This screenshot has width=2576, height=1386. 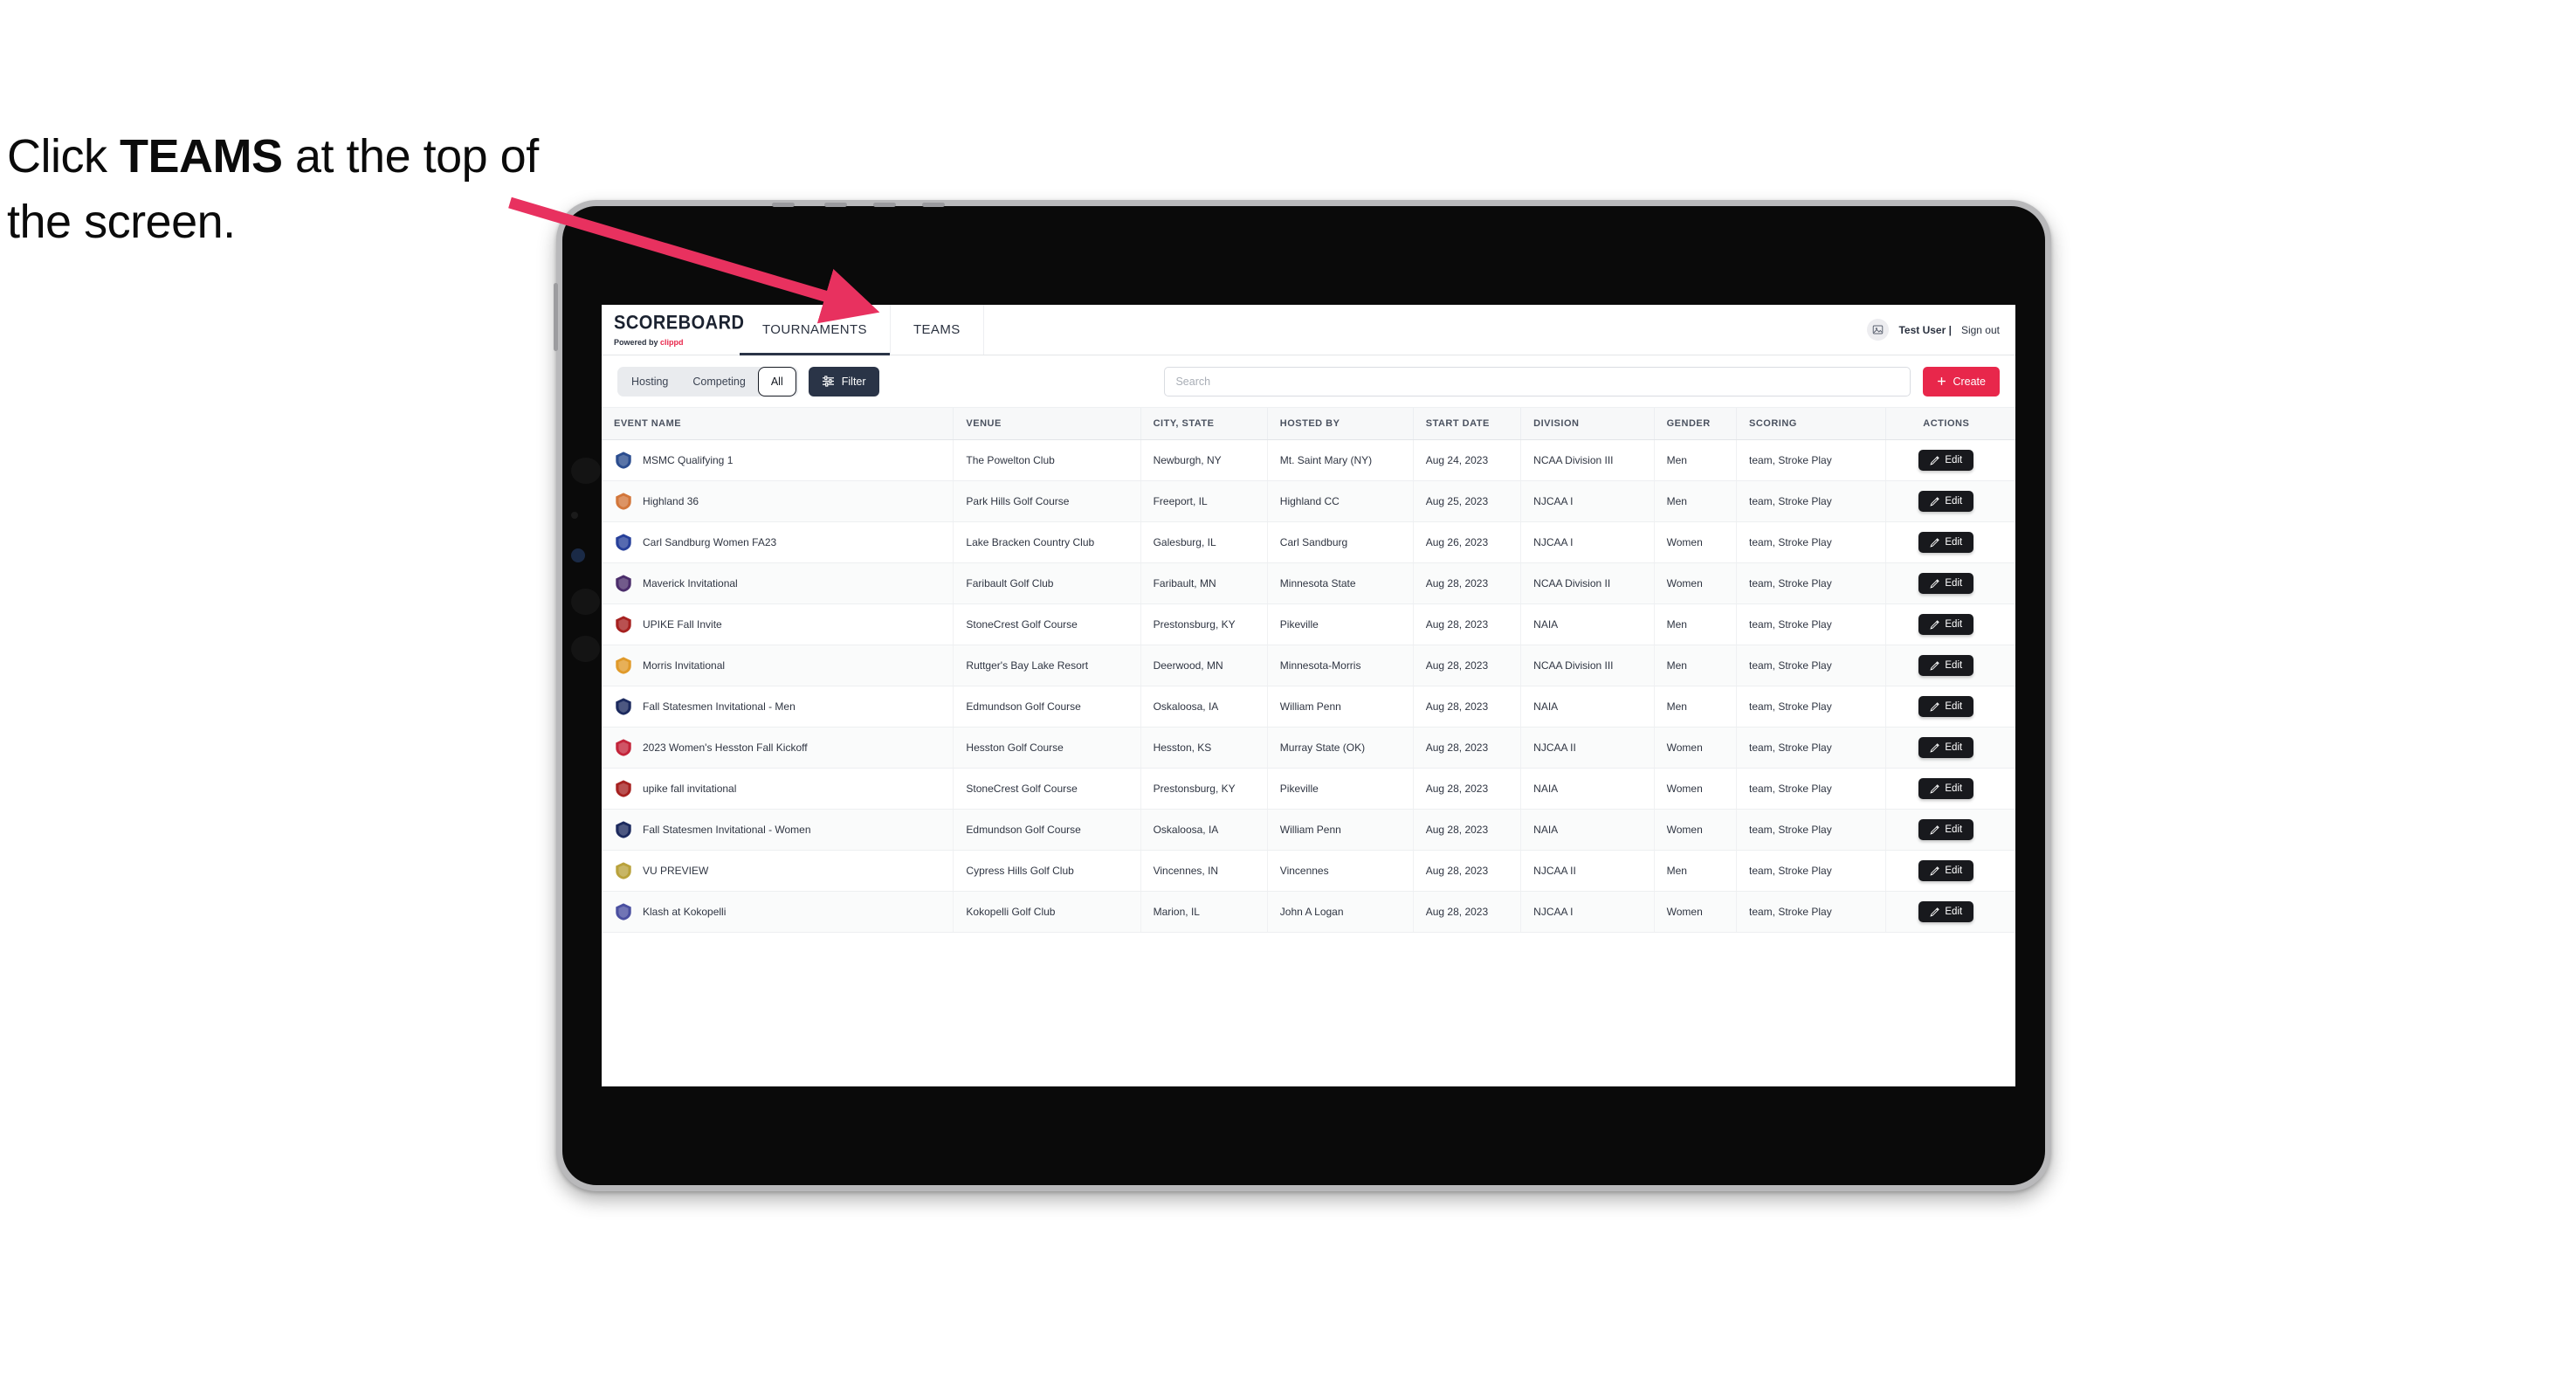 What do you see at coordinates (679, 323) in the screenshot?
I see `brand-name: SCOREBOARD` at bounding box center [679, 323].